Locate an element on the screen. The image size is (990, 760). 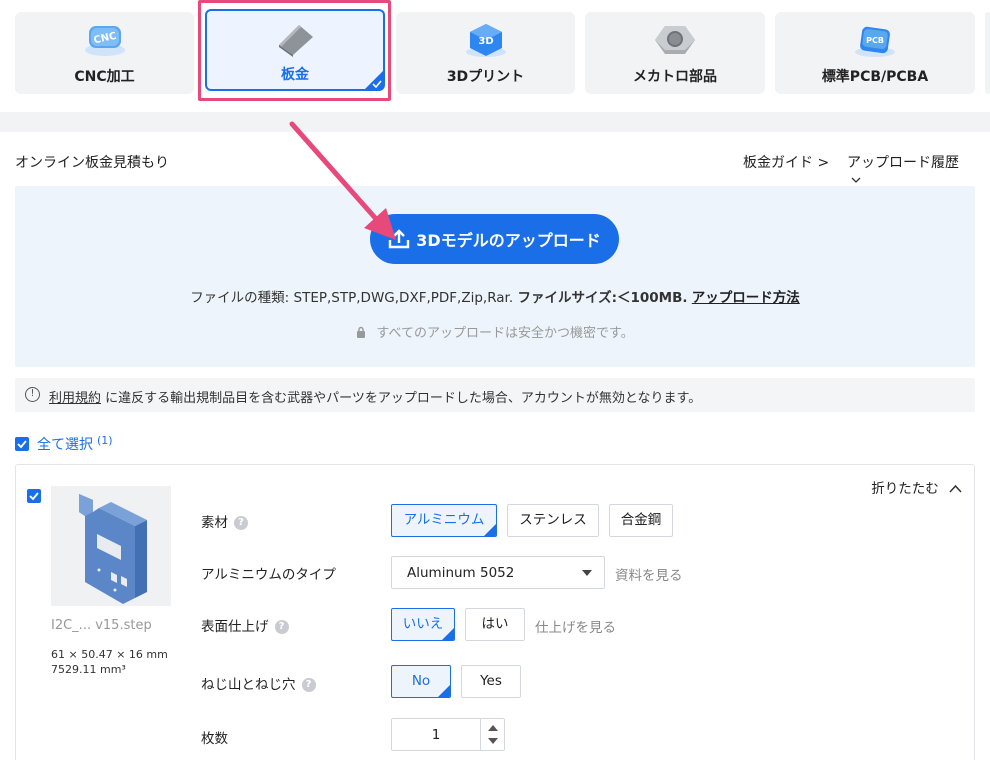
aluminum-type-label: アルミニウムのタイプ is located at coordinates (268, 575).